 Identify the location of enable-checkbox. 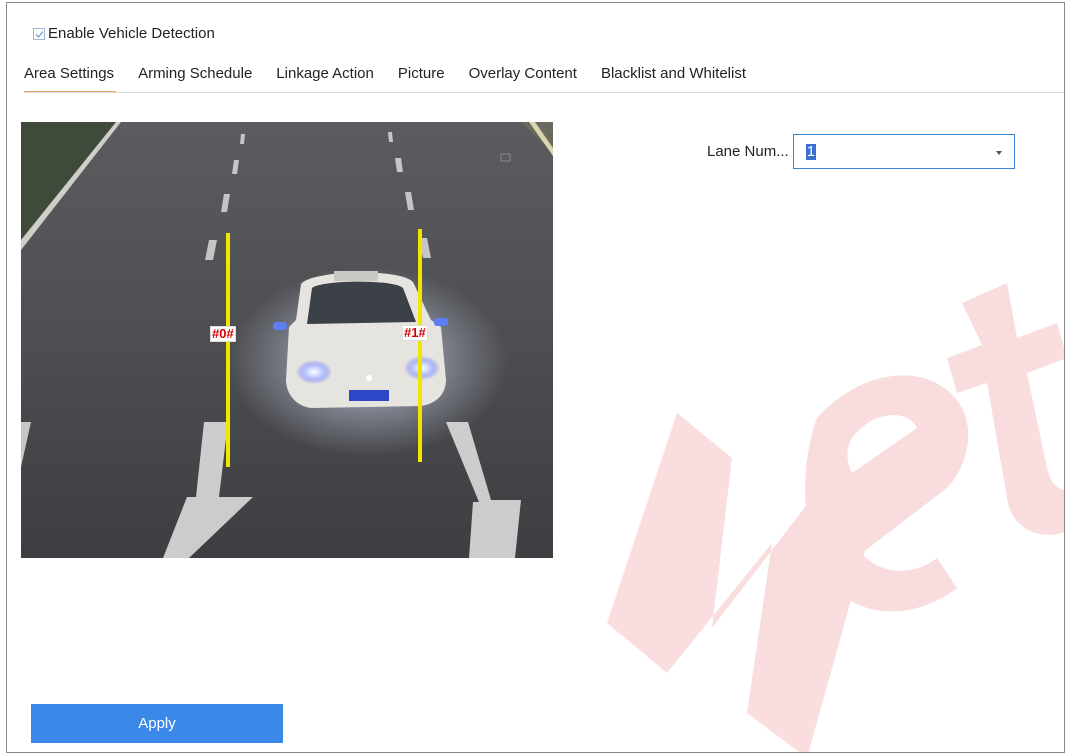
(39, 33).